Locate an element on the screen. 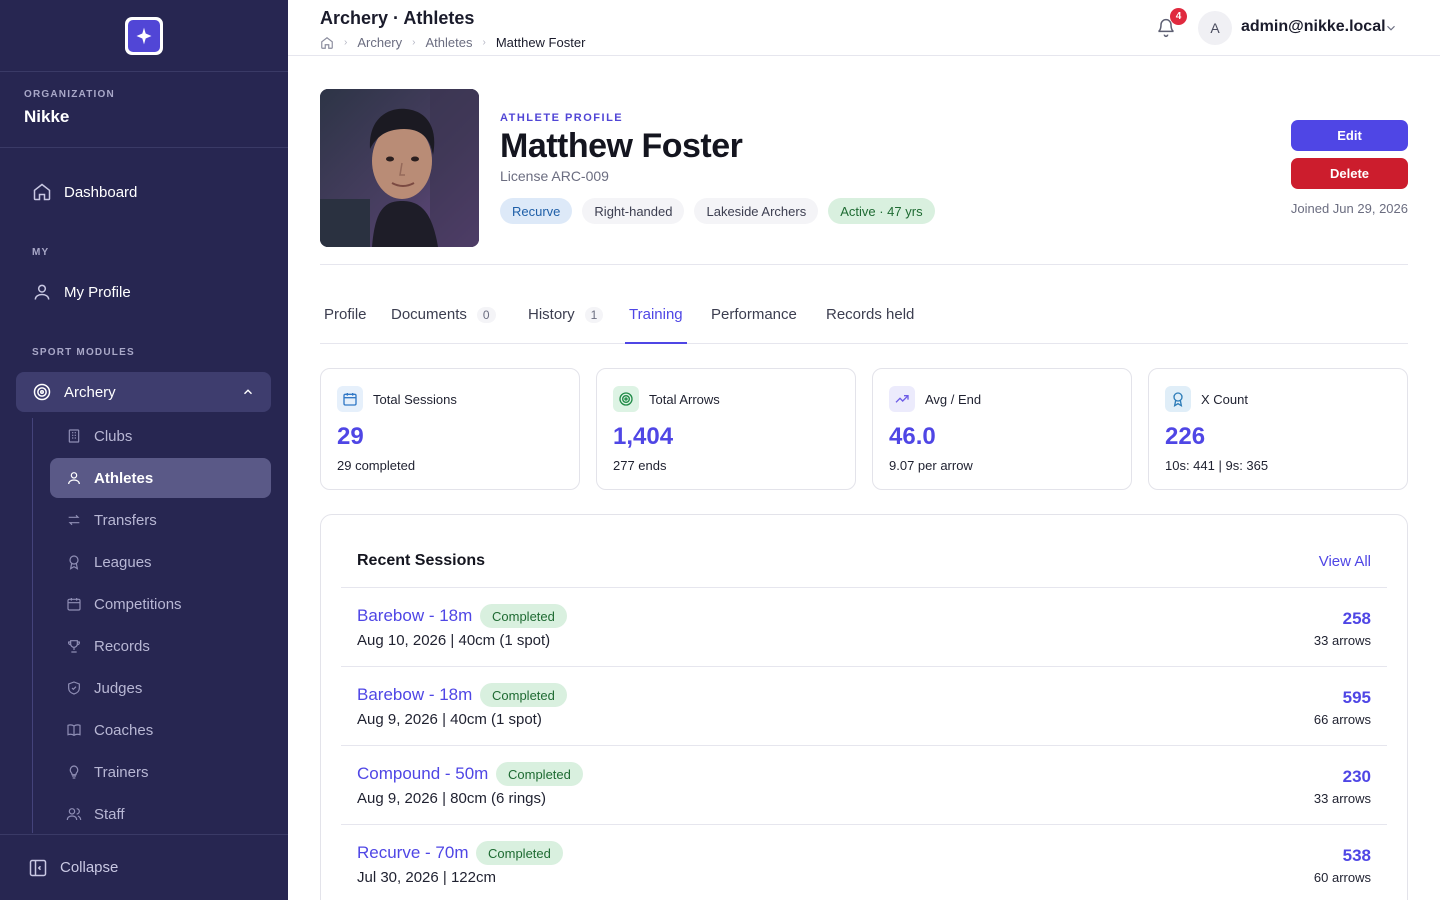 The height and width of the screenshot is (900, 1440). sidebar-item-label: Transfers is located at coordinates (125, 520).